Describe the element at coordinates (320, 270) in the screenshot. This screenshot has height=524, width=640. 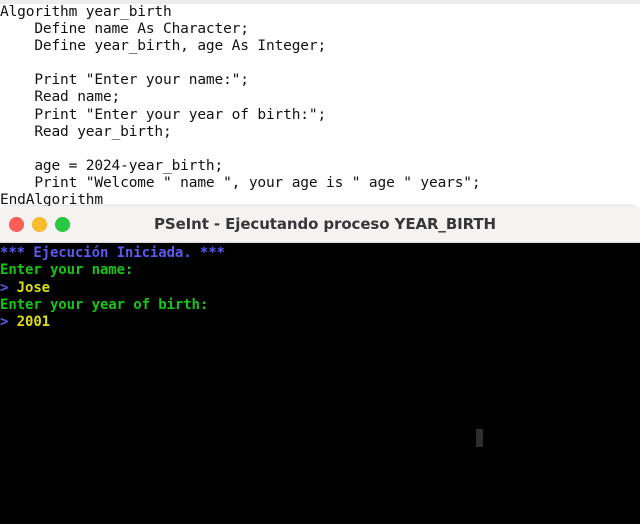
I see `console-line: Enter your name:` at that location.